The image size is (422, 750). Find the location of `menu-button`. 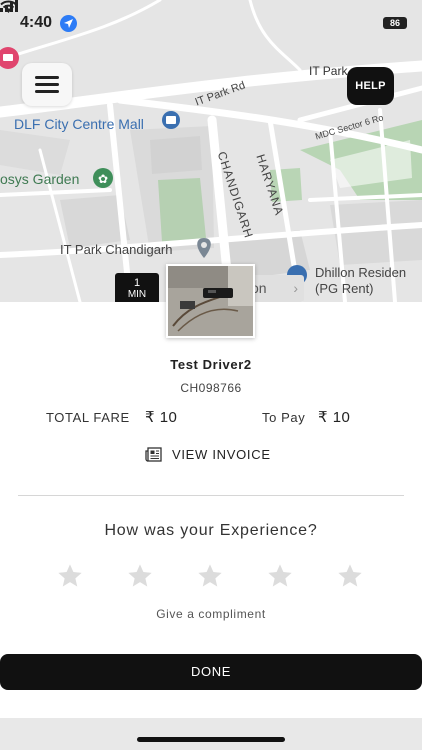

menu-button is located at coordinates (47, 84).